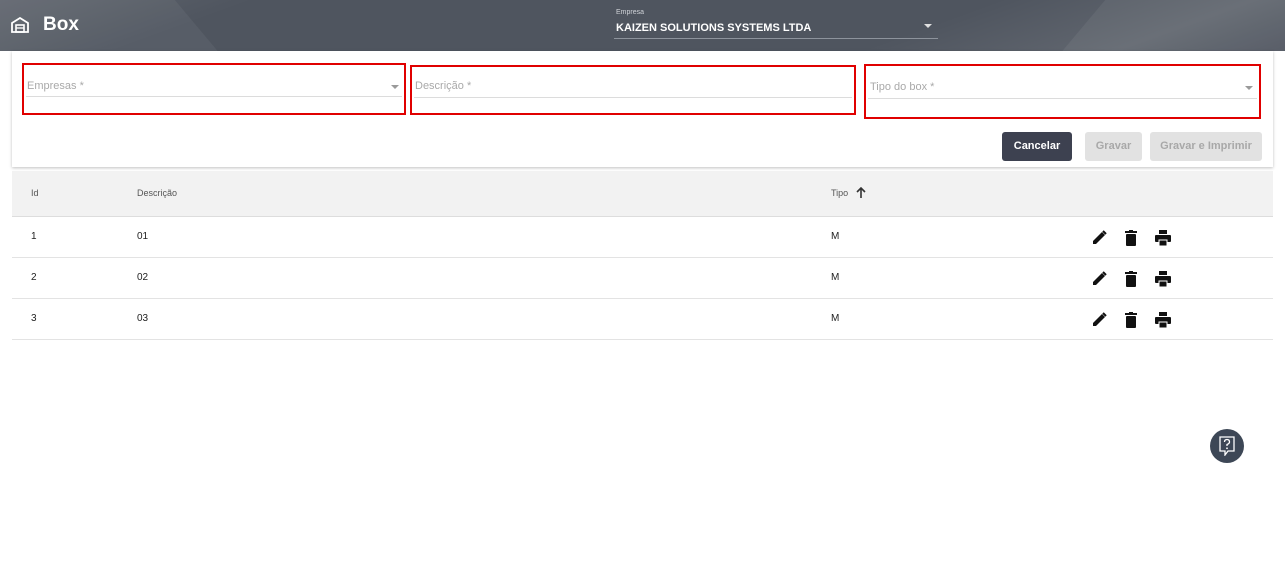  Describe the element at coordinates (34, 236) in the screenshot. I see `cell-id: 1` at that location.